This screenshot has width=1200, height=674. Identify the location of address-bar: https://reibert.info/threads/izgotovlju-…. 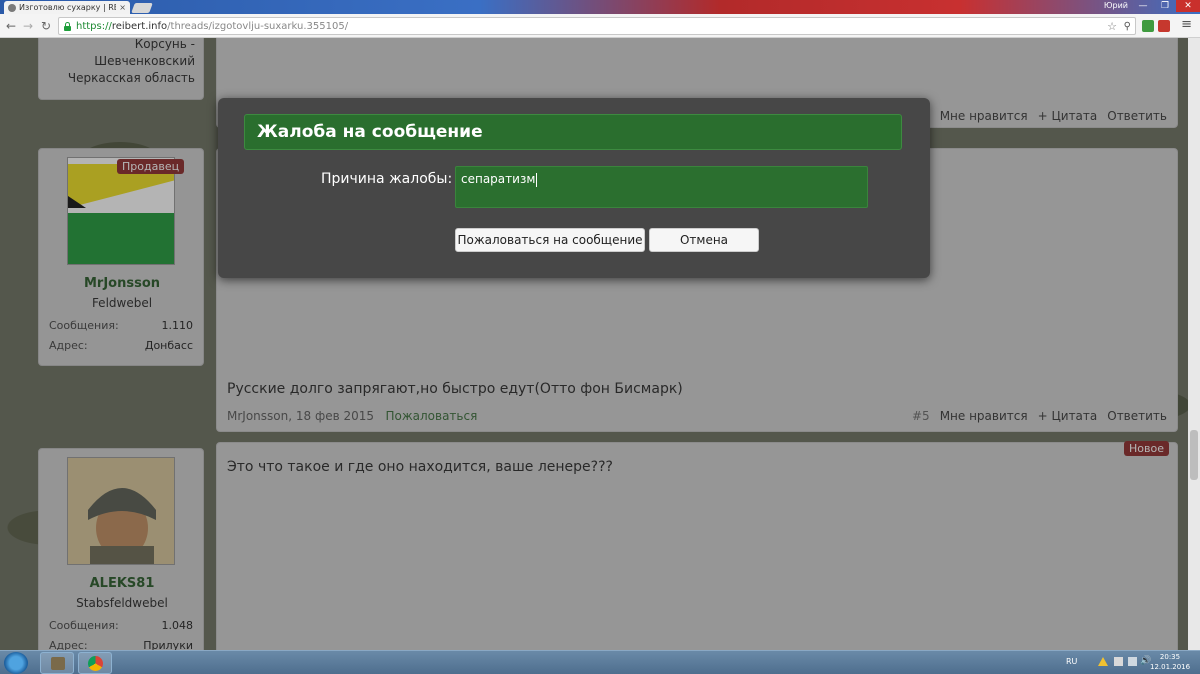
(597, 26).